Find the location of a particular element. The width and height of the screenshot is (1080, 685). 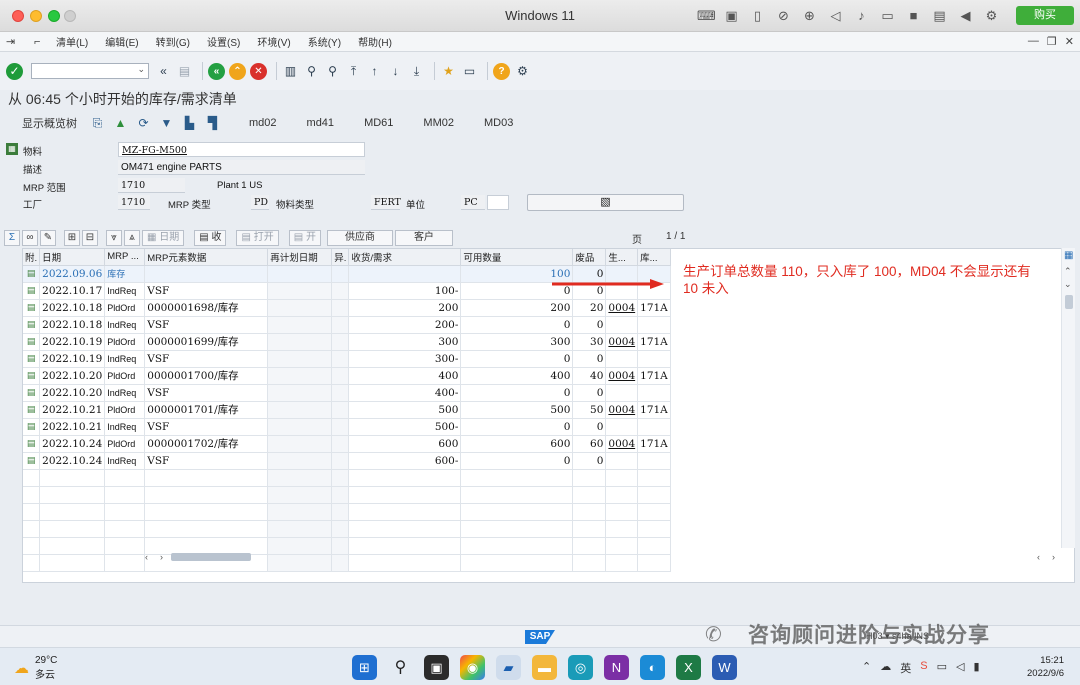

menu-settings: 设置(S) is located at coordinates (223, 41).